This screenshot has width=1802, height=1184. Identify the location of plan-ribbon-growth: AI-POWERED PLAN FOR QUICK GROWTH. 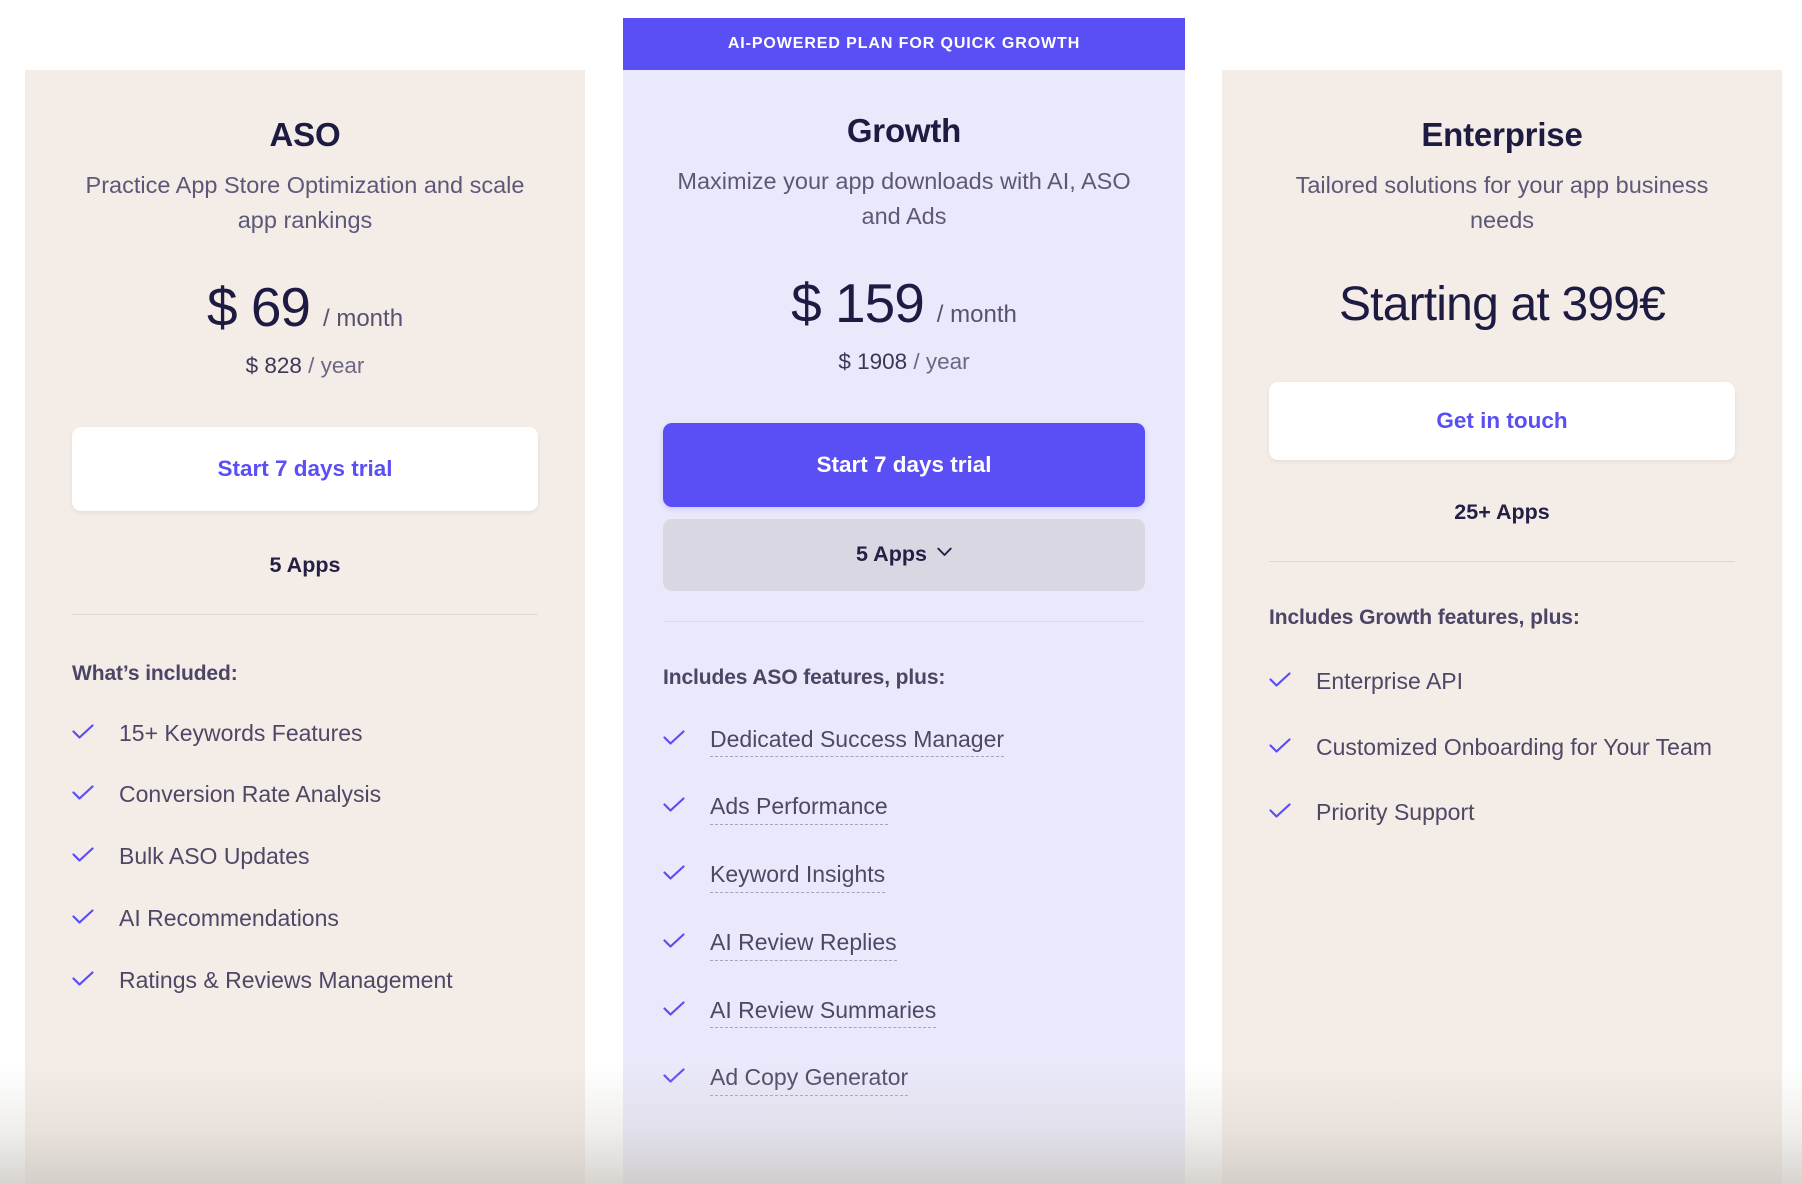
(904, 44).